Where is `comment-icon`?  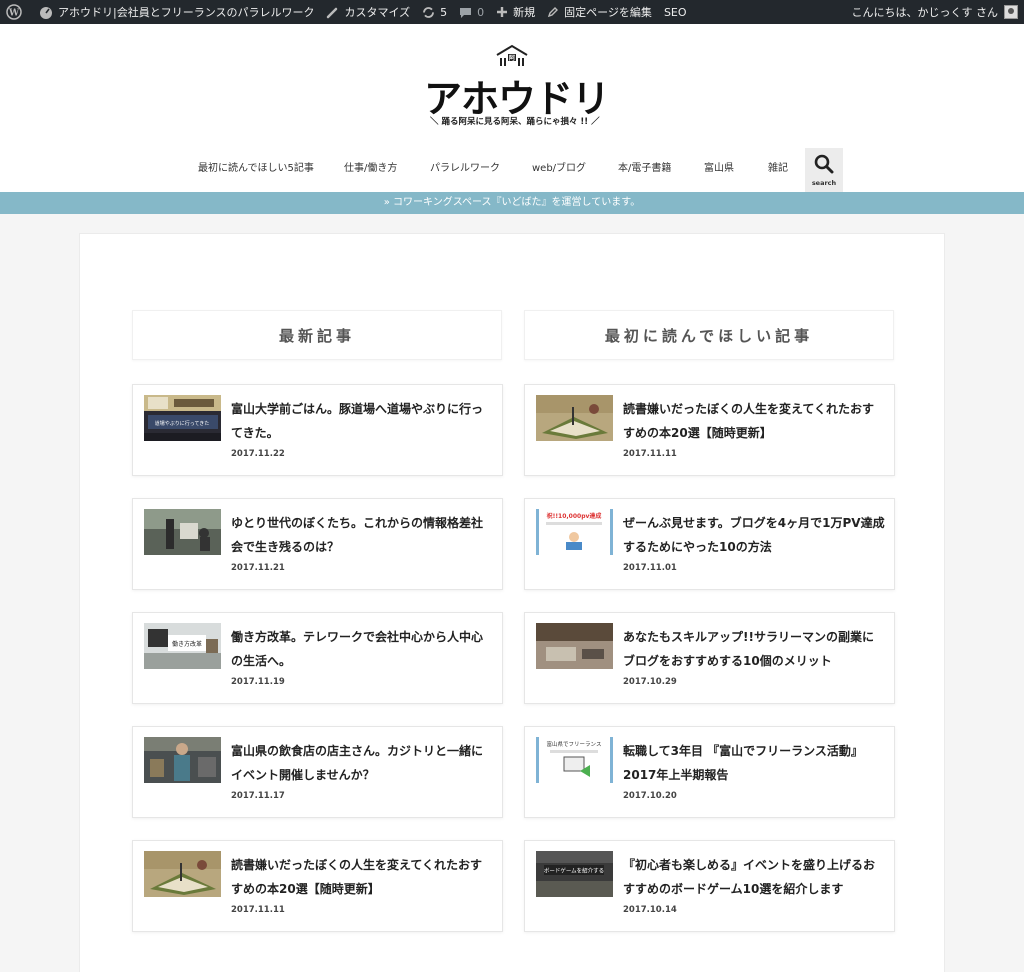
comment-icon is located at coordinates (466, 12).